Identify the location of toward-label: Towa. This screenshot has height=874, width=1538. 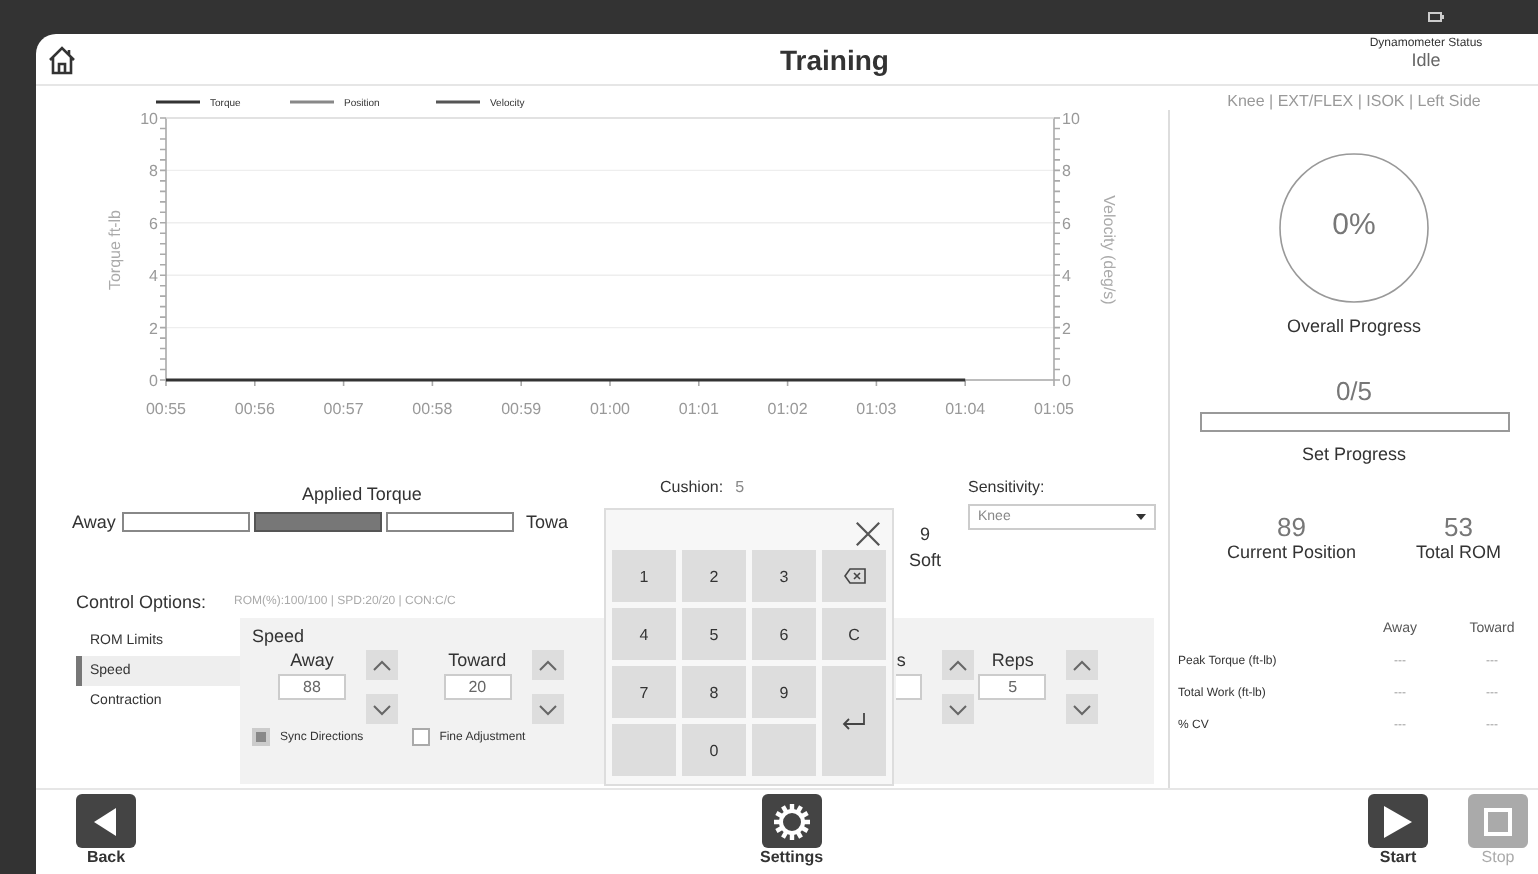
(547, 522).